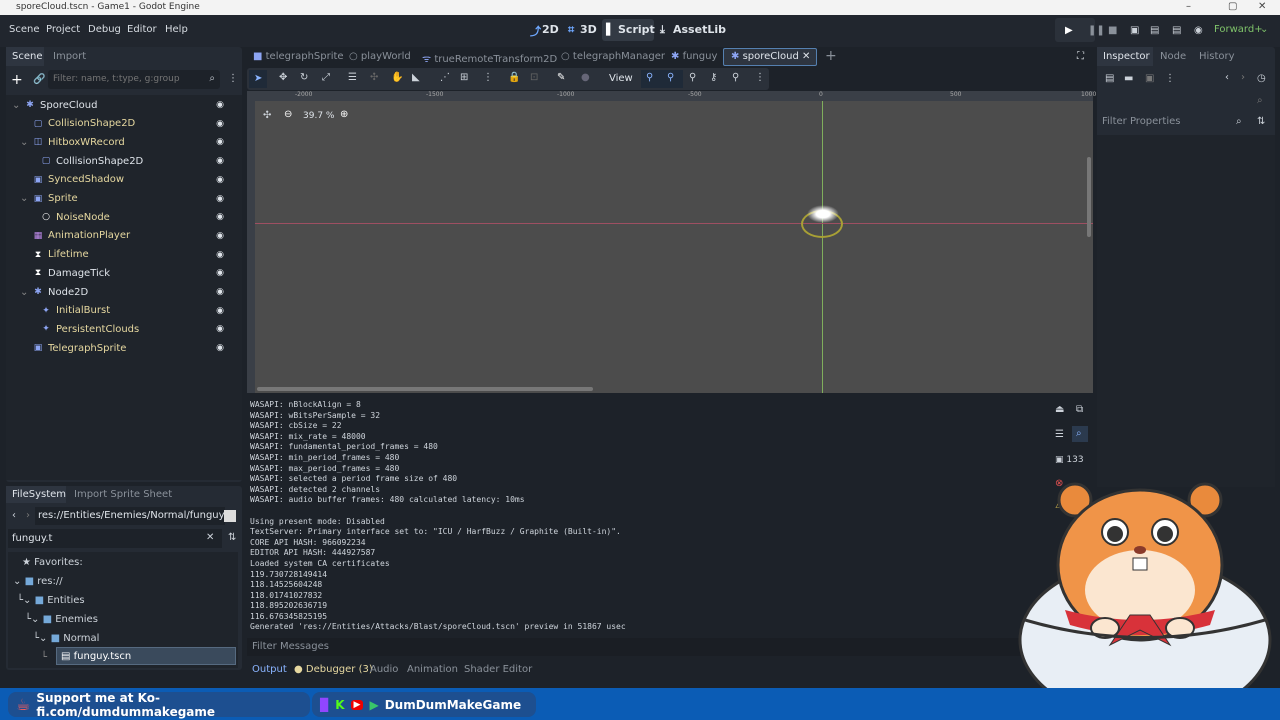 This screenshot has width=1280, height=720. What do you see at coordinates (550, 29) in the screenshot?
I see `workspace-2d: 2D` at bounding box center [550, 29].